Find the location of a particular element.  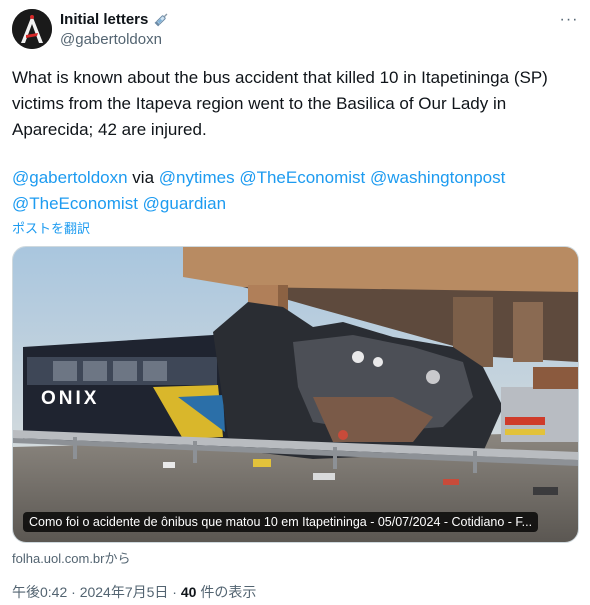

post-date: 2024年7月5日 is located at coordinates (124, 592).